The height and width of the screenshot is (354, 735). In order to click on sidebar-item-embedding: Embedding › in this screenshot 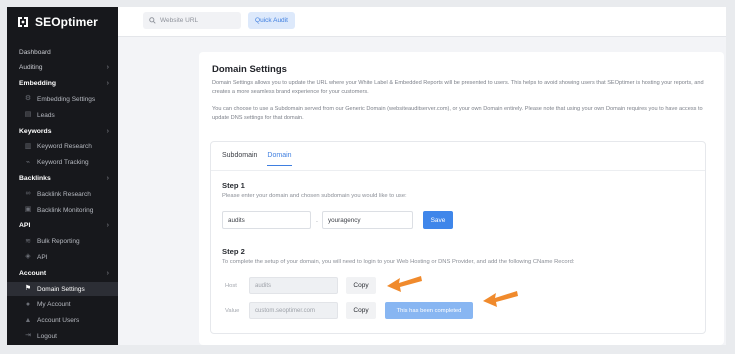, I will do `click(62, 84)`.